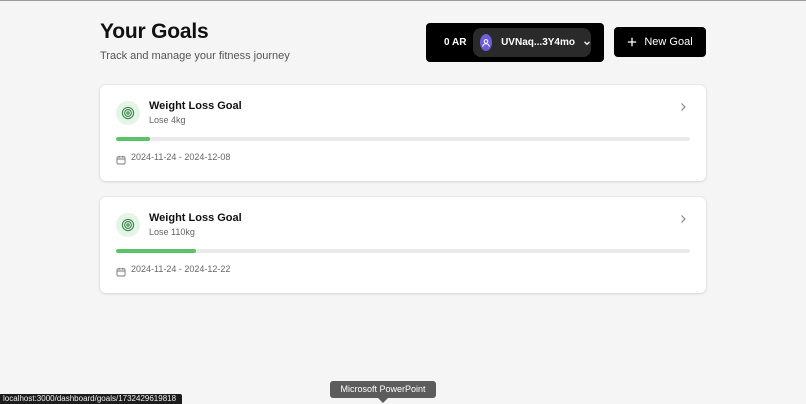 This screenshot has width=806, height=404. What do you see at coordinates (383, 389) in the screenshot?
I see `dock-tooltip: Microsoft PowerPoint` at bounding box center [383, 389].